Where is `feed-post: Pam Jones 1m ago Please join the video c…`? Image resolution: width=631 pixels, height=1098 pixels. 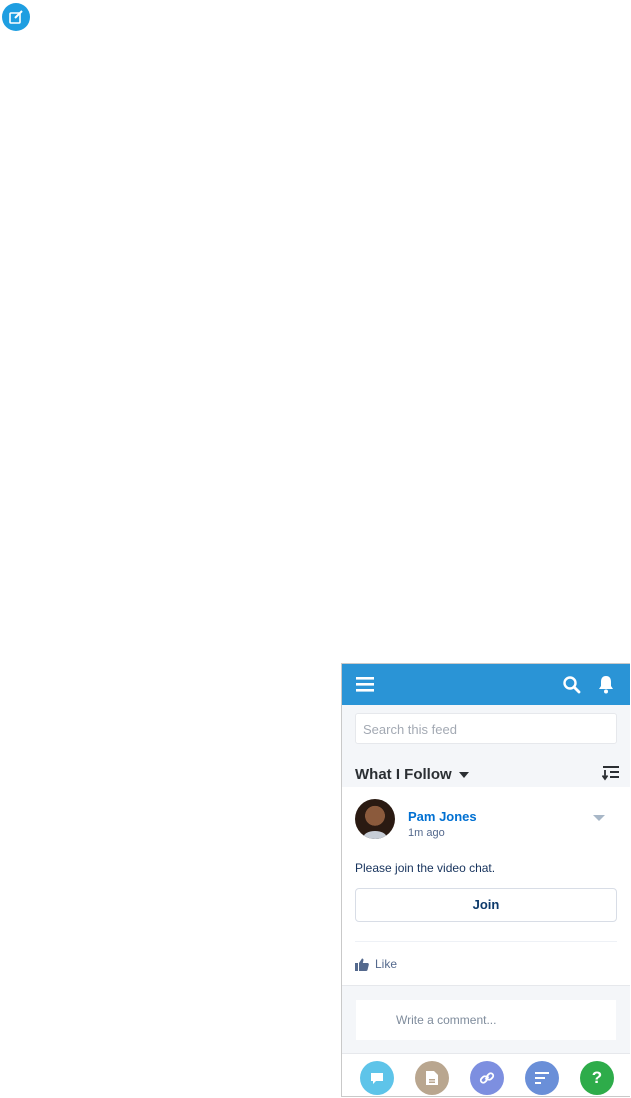 feed-post: Pam Jones 1m ago Please join the video c… is located at coordinates (486, 885).